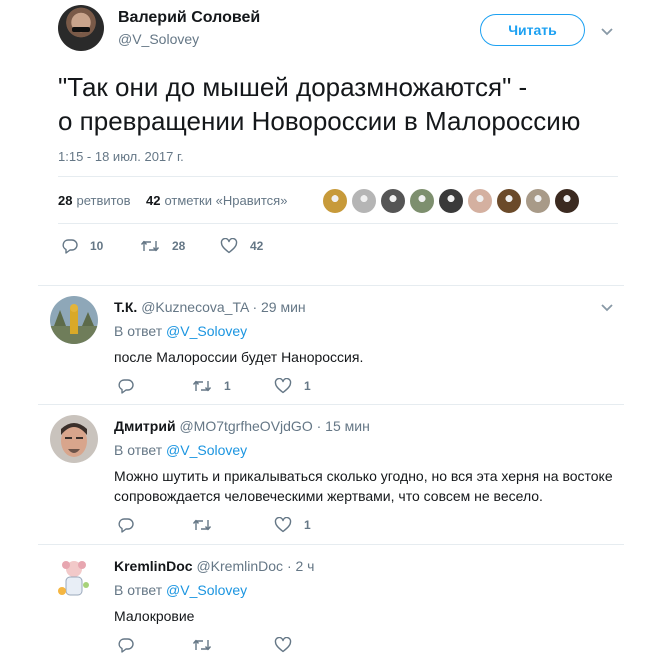 The width and height of the screenshot is (650, 662). Describe the element at coordinates (125, 307) in the screenshot. I see `reply-author-name: Т.К.` at that location.